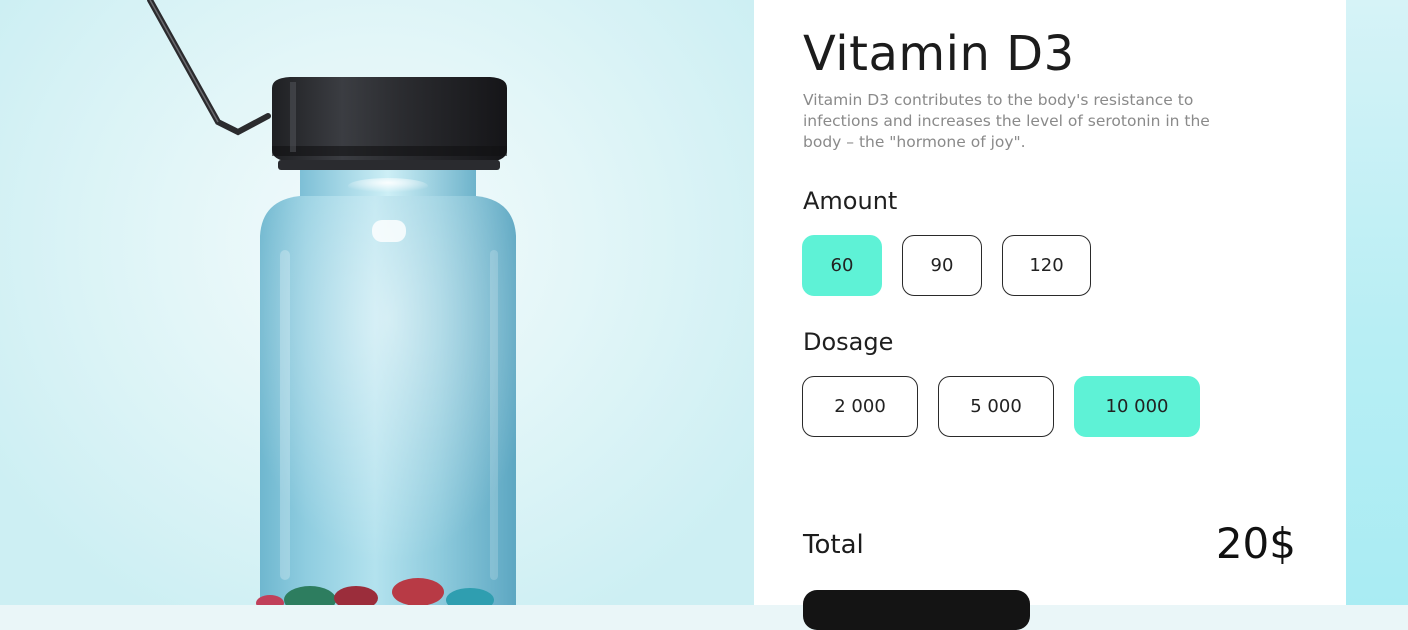  What do you see at coordinates (996, 406) in the screenshot?
I see `dosage-option-5000: 5 000` at bounding box center [996, 406].